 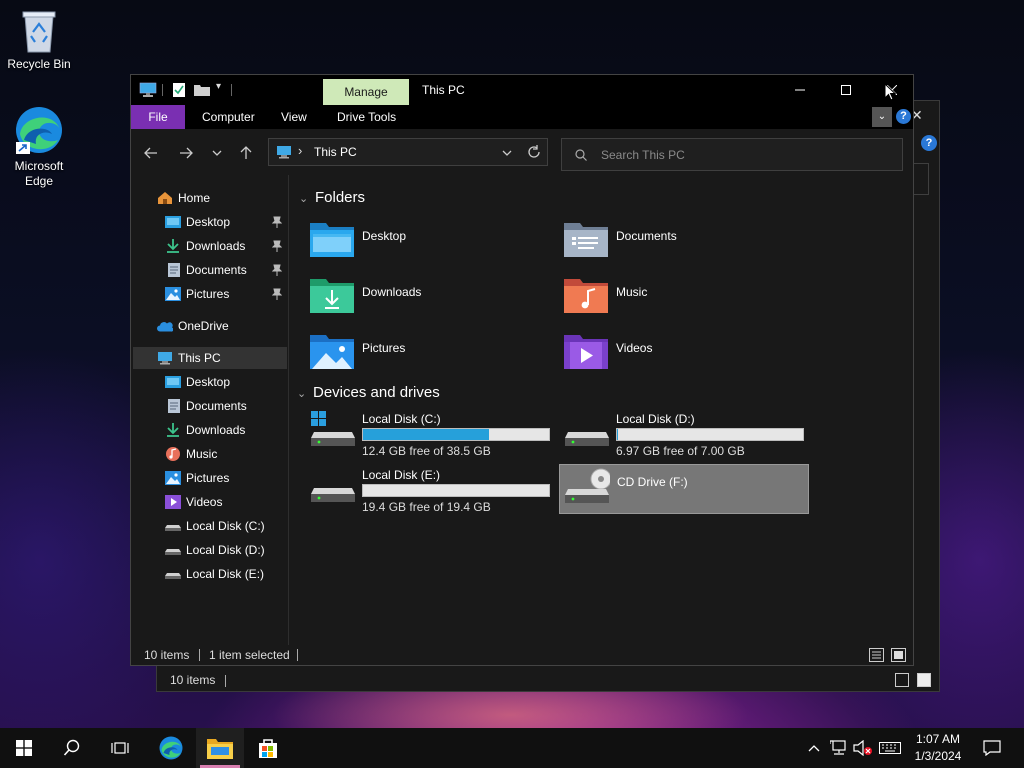 What do you see at coordinates (340, 197) in the screenshot?
I see `group-header-label: Folders` at bounding box center [340, 197].